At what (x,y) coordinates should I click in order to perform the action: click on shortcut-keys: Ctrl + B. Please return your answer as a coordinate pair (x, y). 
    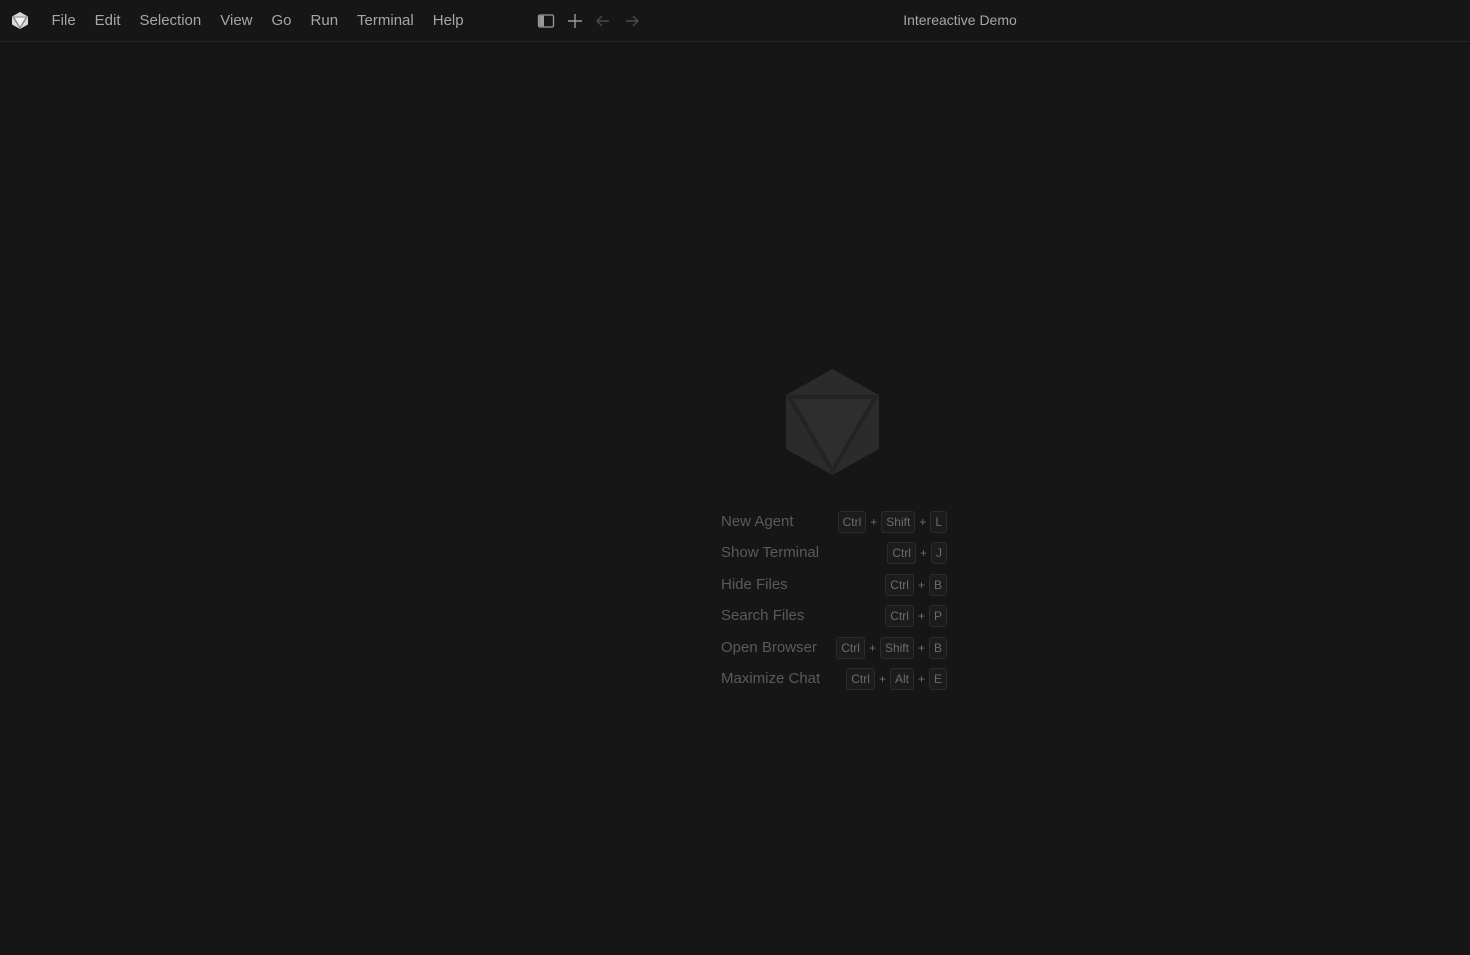
    Looking at the image, I should click on (916, 585).